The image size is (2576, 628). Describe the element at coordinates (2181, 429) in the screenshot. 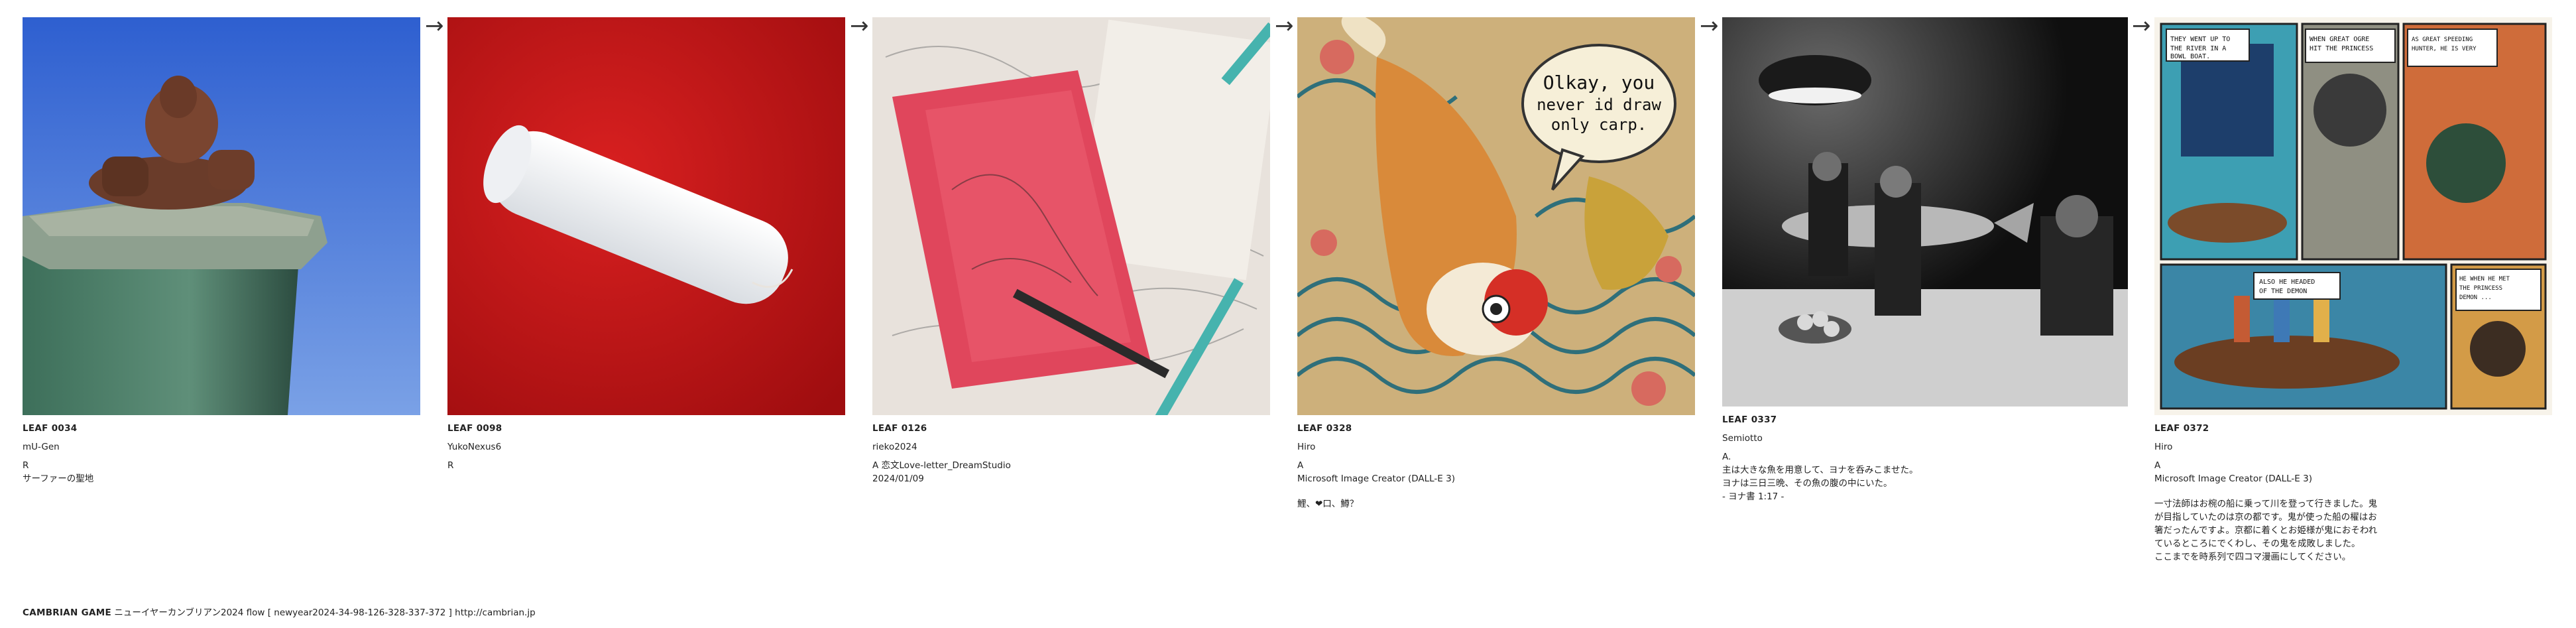

I see `leaf-id: LEAF 0372` at that location.